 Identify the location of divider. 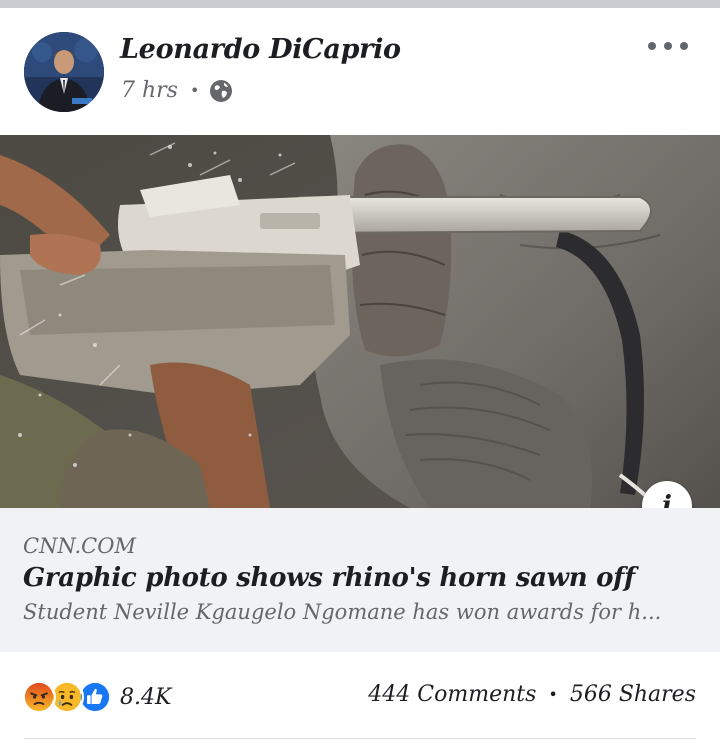
(360, 738).